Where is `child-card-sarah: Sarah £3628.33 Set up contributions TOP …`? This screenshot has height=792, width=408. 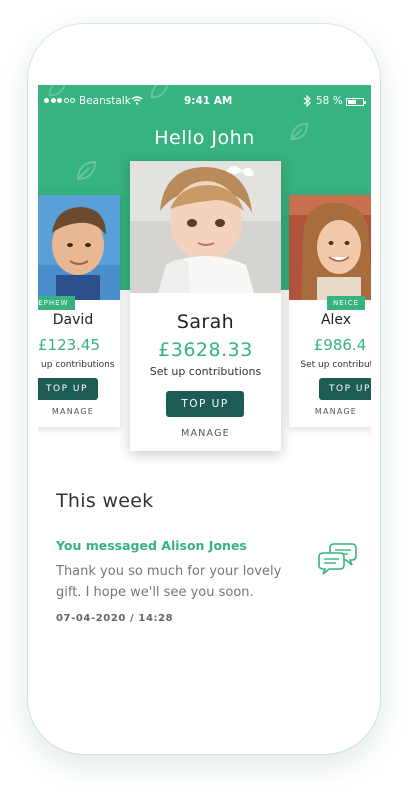 child-card-sarah: Sarah £3628.33 Set up contributions TOP … is located at coordinates (205, 306).